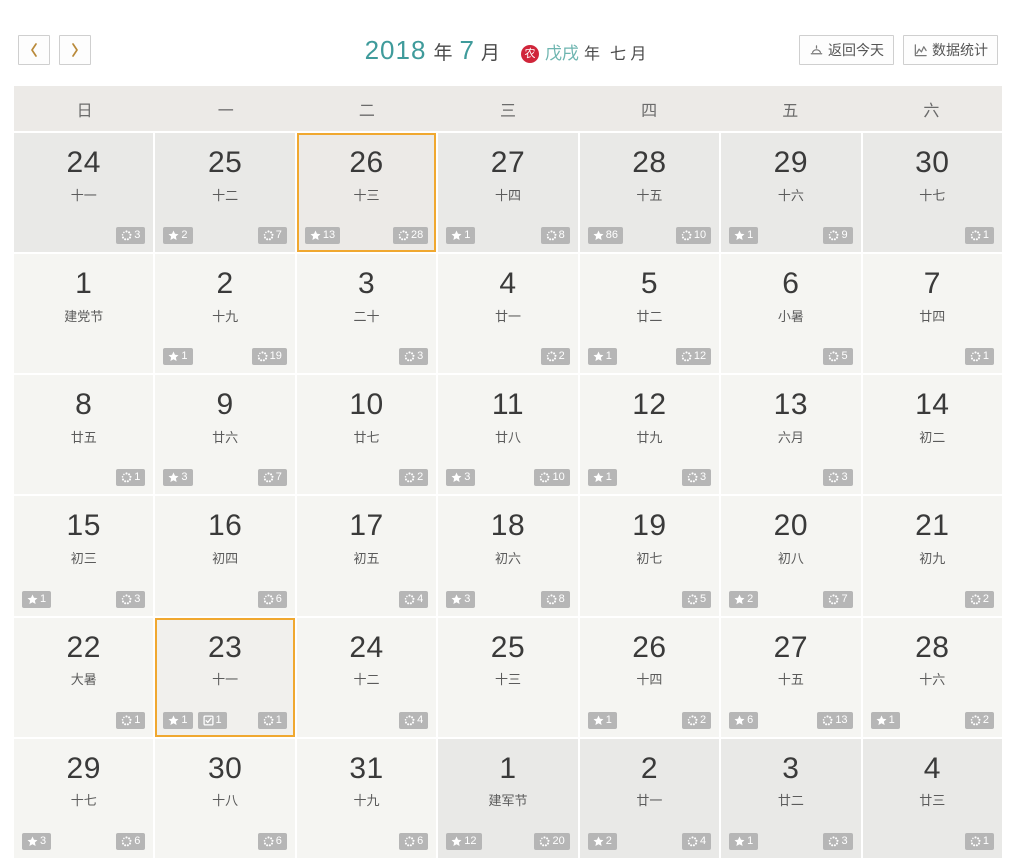 This screenshot has width=1016, height=858. What do you see at coordinates (464, 841) in the screenshot?
I see `star-badge: 12` at bounding box center [464, 841].